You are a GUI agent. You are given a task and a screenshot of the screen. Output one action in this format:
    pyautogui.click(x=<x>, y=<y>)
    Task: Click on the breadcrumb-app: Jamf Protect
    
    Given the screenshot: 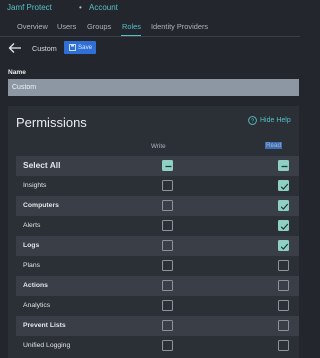 What is the action you would take?
    pyautogui.click(x=29, y=7)
    